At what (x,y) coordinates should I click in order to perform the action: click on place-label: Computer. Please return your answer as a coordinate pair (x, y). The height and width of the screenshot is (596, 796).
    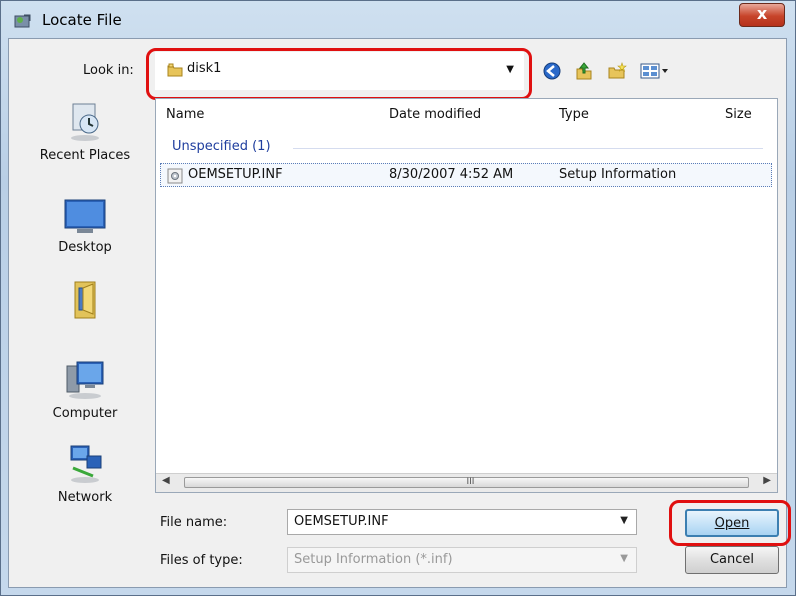
    Looking at the image, I should click on (85, 413).